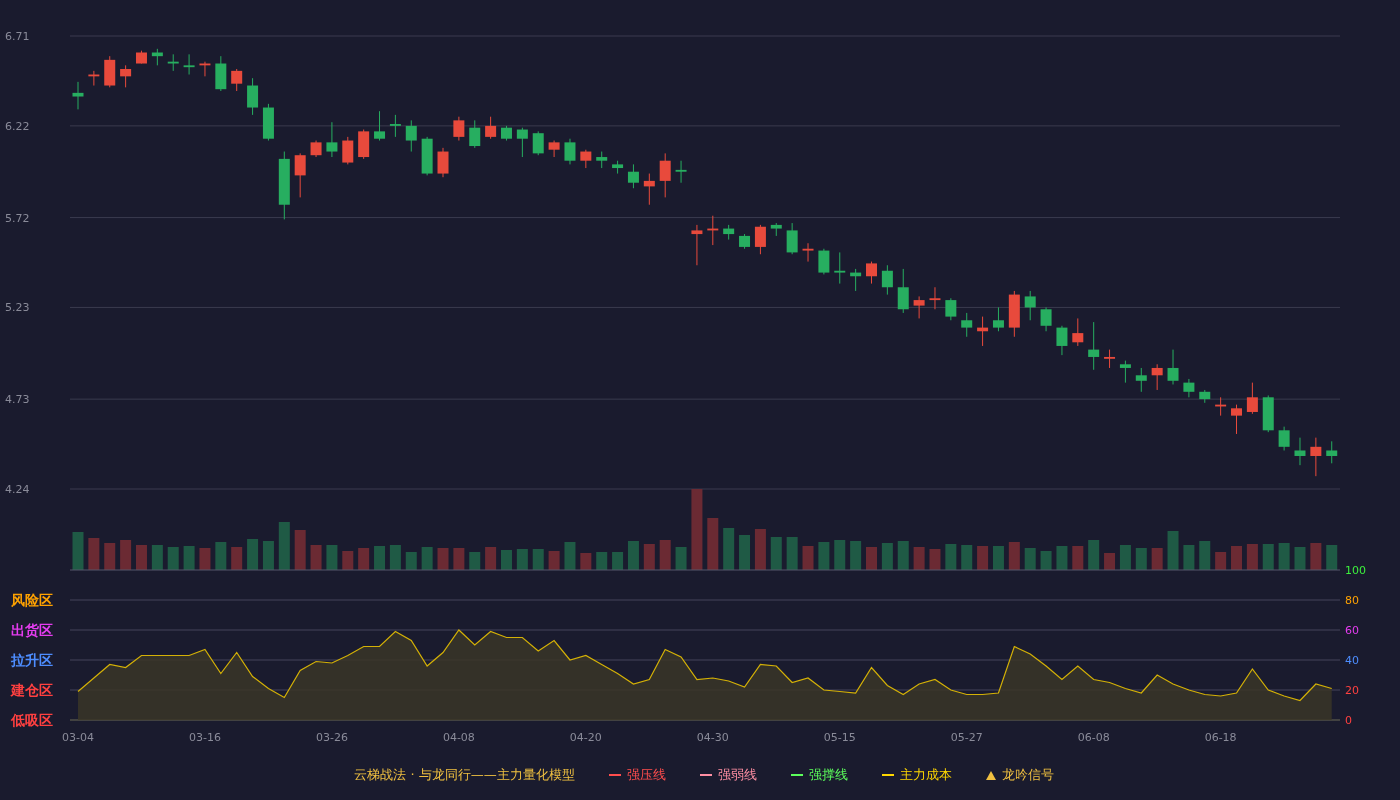  Describe the element at coordinates (585, 737) in the screenshot. I see `axis-label: 04-20` at that location.